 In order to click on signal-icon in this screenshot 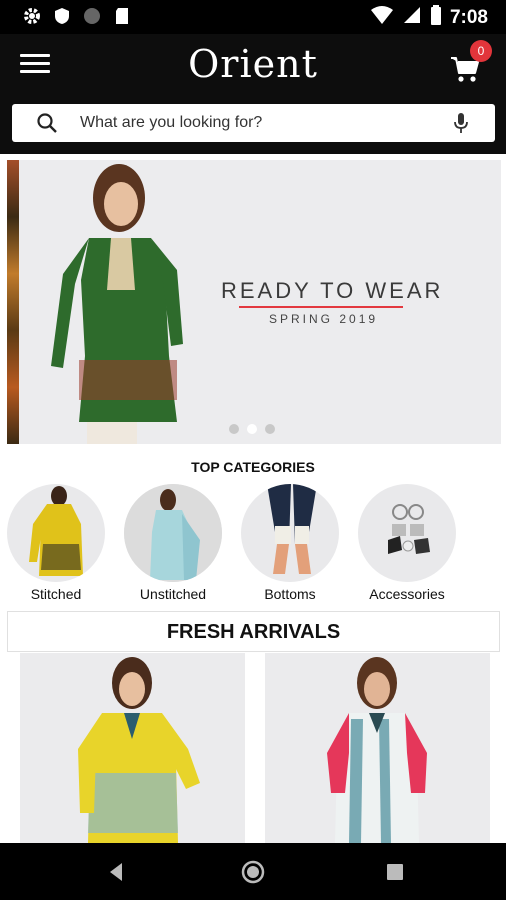, I will do `click(412, 17)`.